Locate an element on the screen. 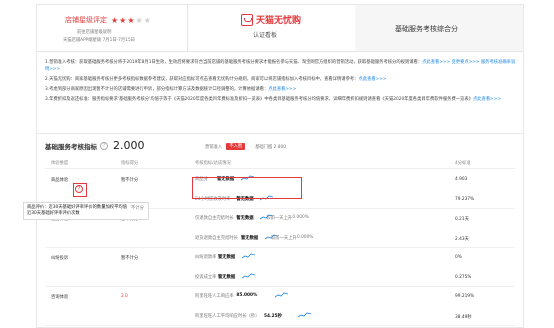  row-standard: 0% is located at coordinates (458, 257).